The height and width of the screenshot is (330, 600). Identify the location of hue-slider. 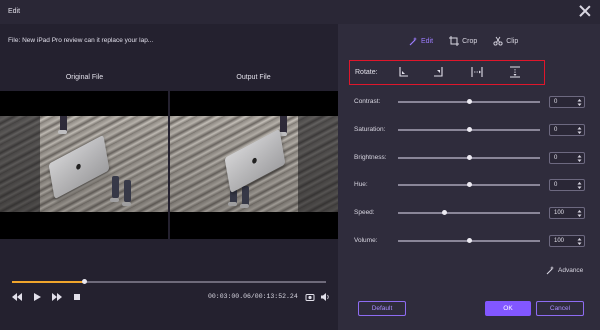
(469, 184).